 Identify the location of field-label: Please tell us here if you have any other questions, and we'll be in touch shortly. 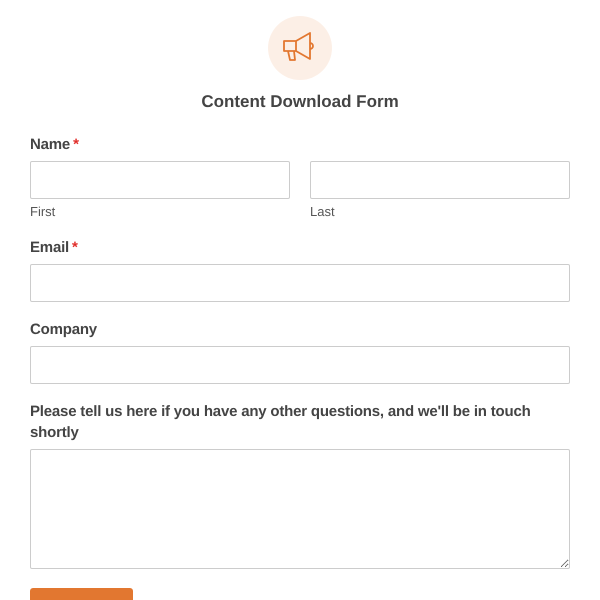
(281, 422).